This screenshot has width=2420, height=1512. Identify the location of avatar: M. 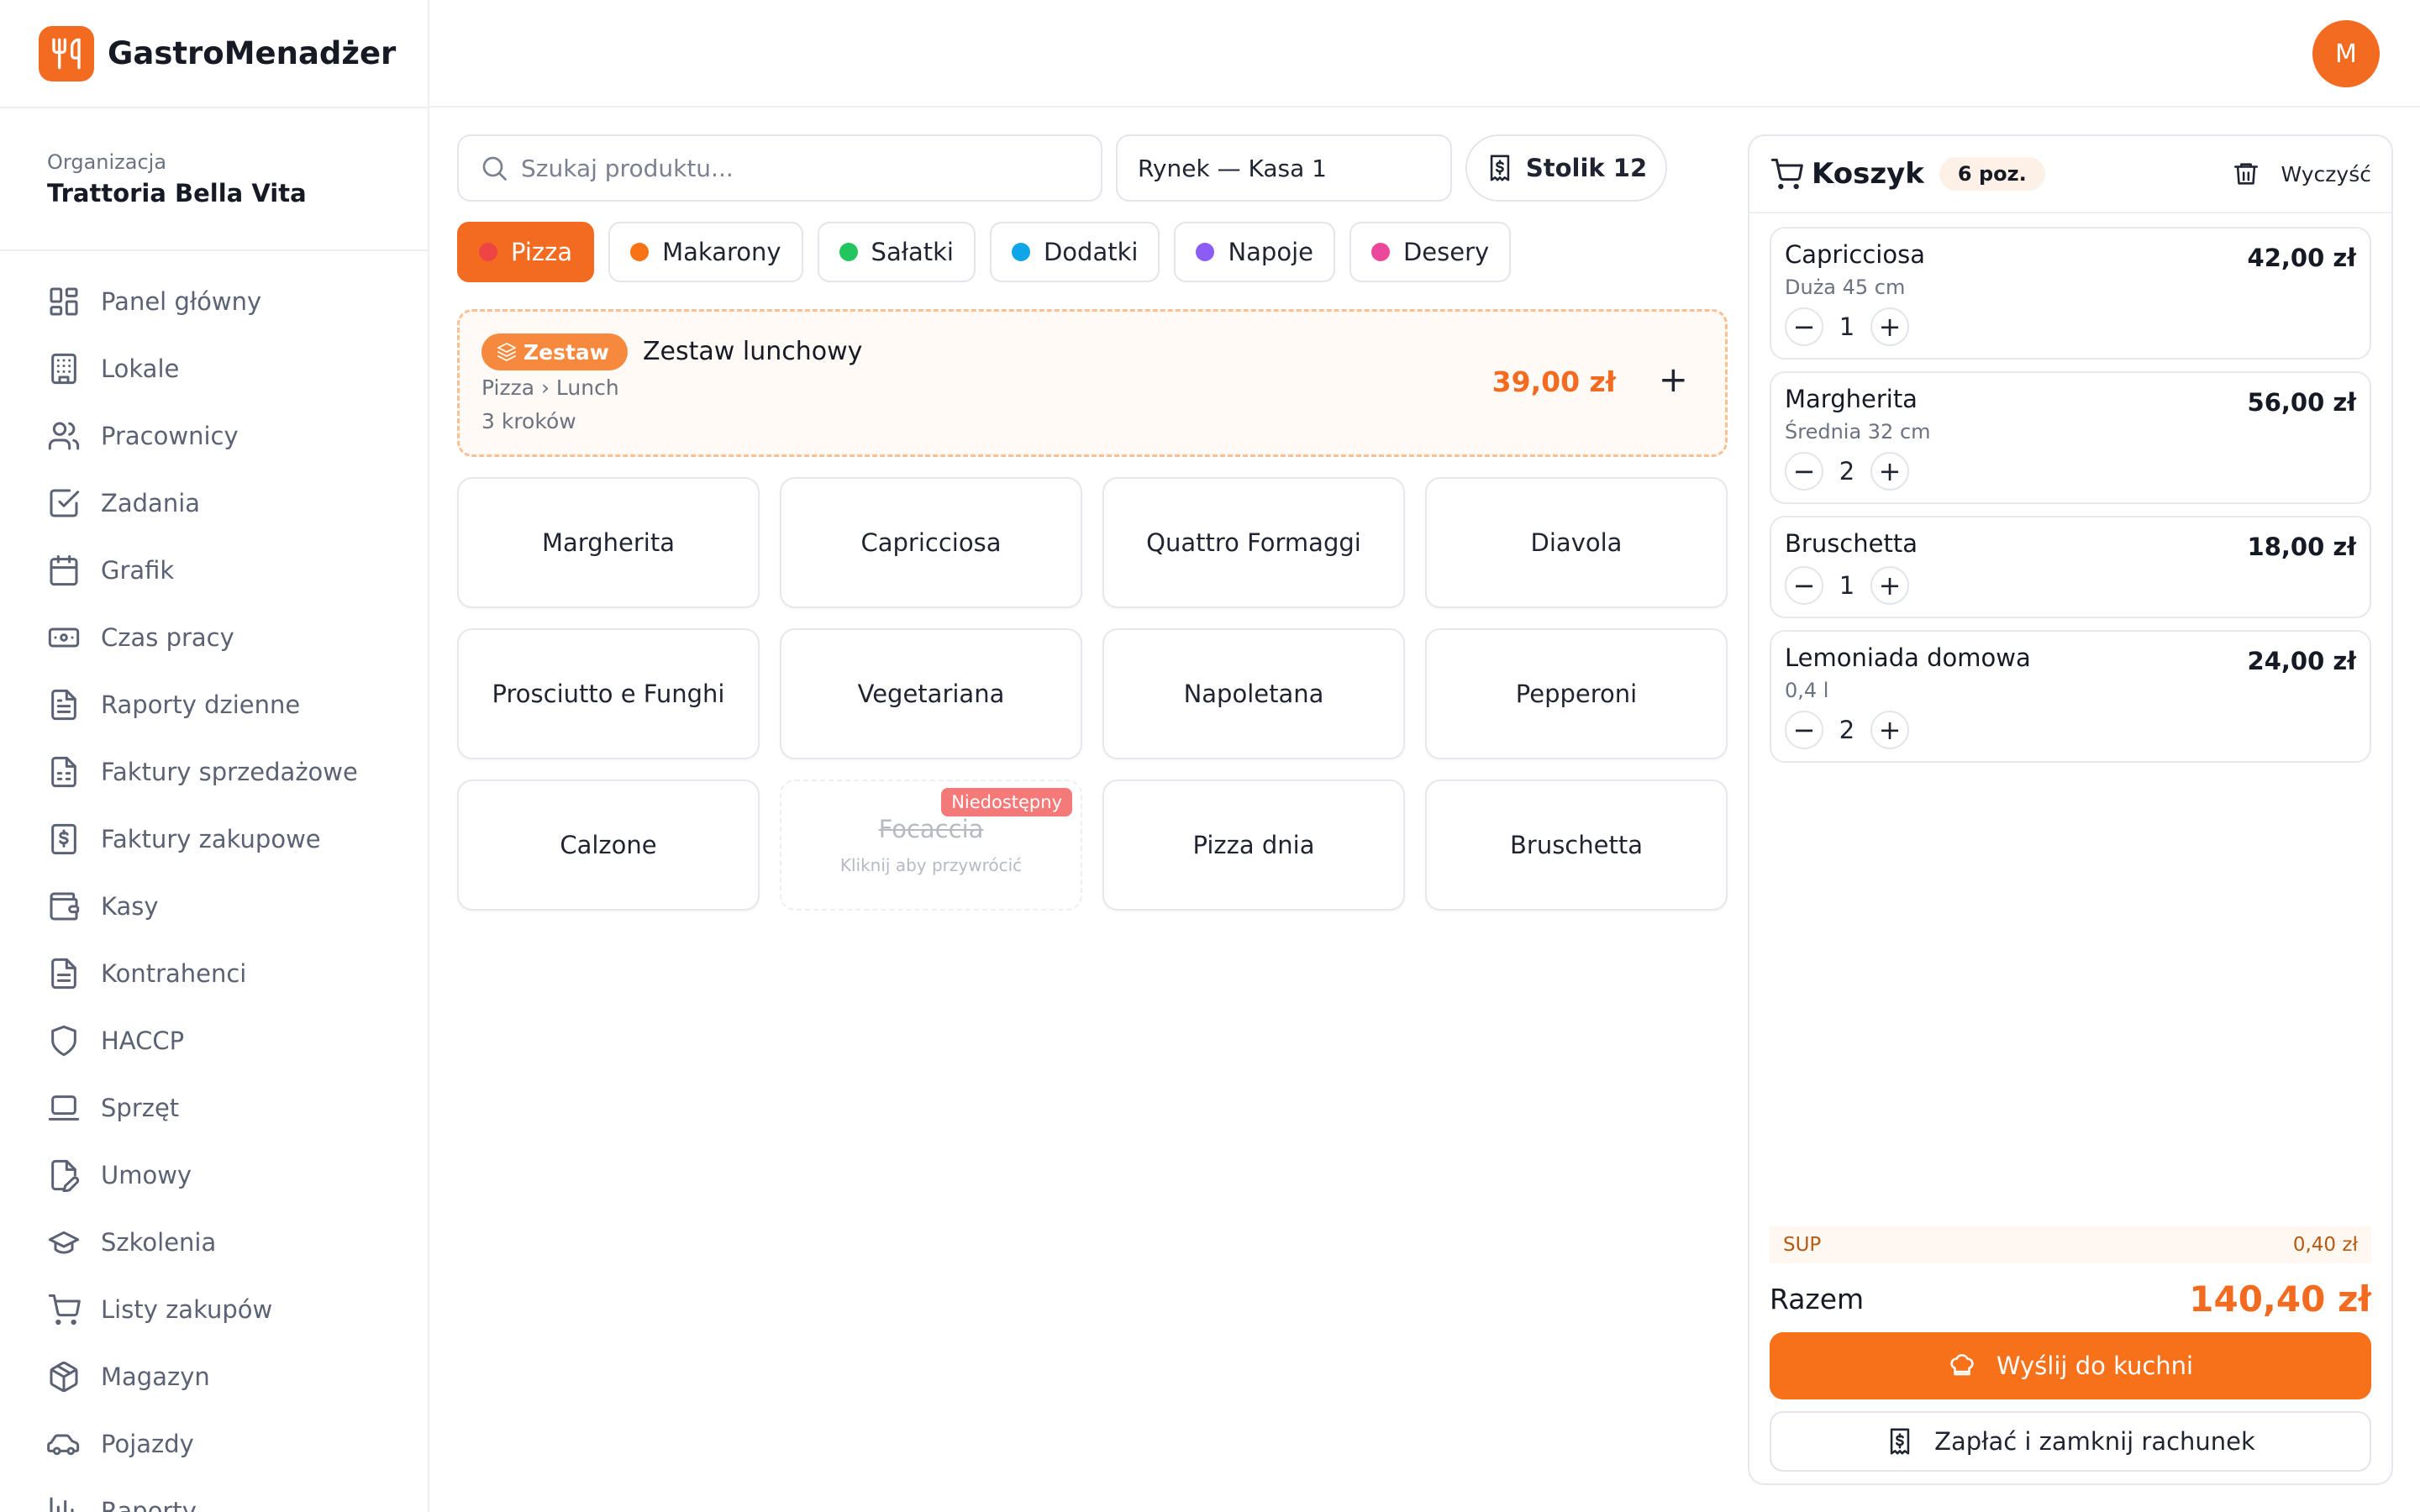
(2346, 53).